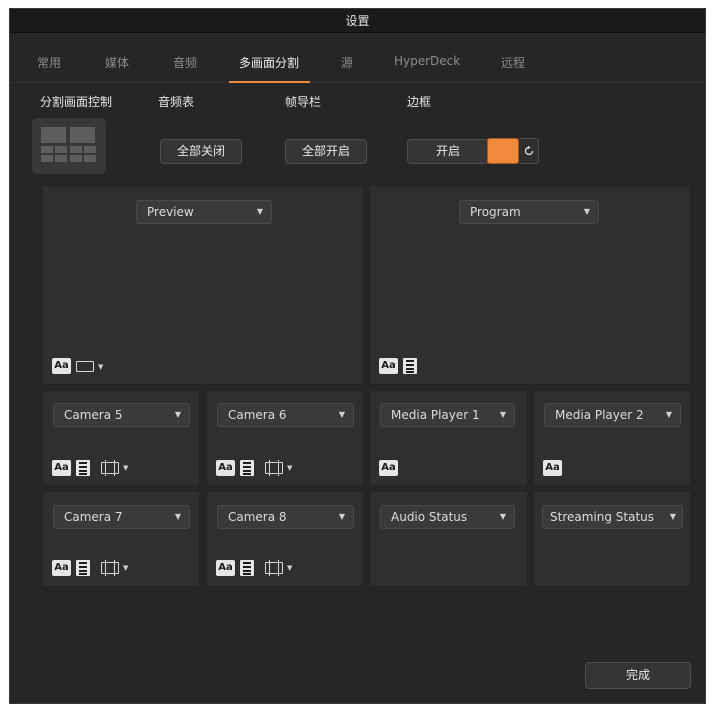 This screenshot has height=704, width=715. What do you see at coordinates (530, 285) in the screenshot?
I see `program-view-panel: Program ▼ Aa` at bounding box center [530, 285].